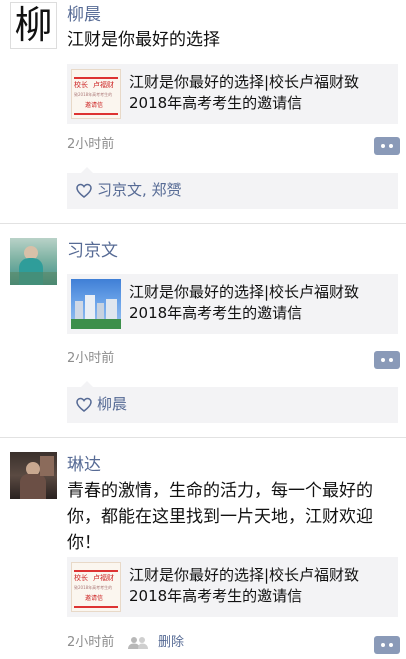  I want to click on avatar-glyph: 柳, so click(33, 25).